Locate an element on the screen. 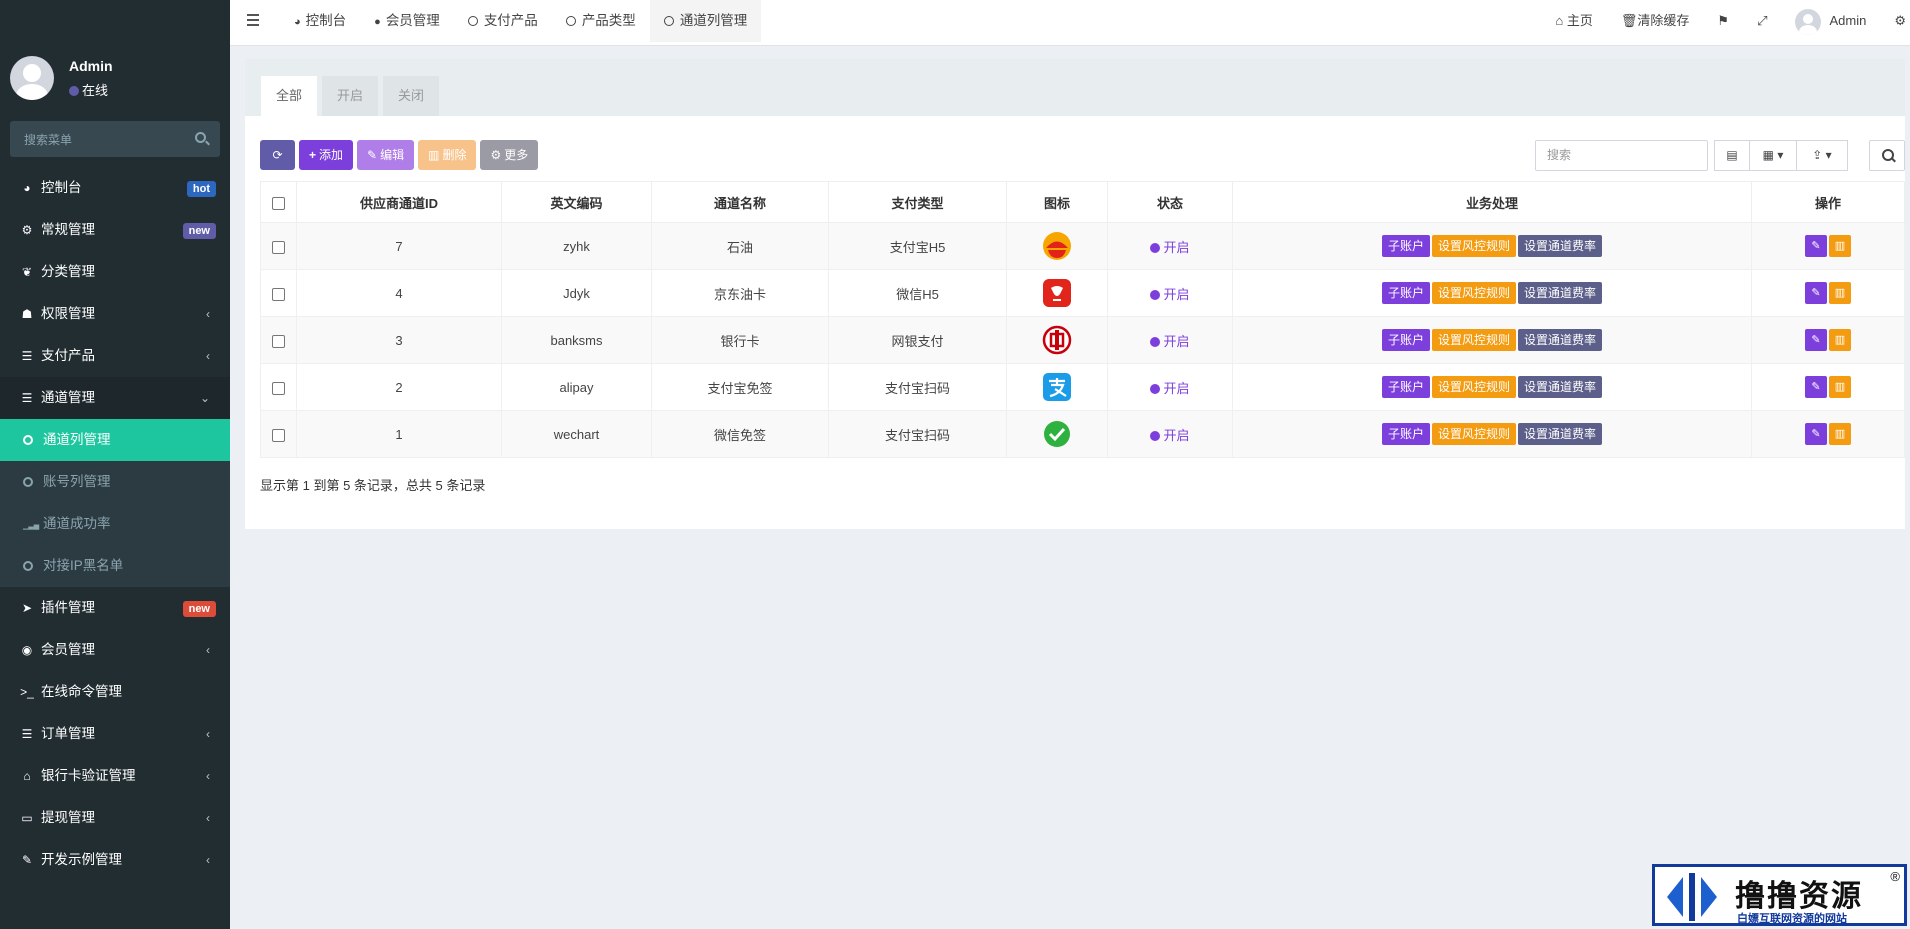 Image resolution: width=1910 pixels, height=929 pixels. home-link: ⌂ 主页 is located at coordinates (1573, 21).